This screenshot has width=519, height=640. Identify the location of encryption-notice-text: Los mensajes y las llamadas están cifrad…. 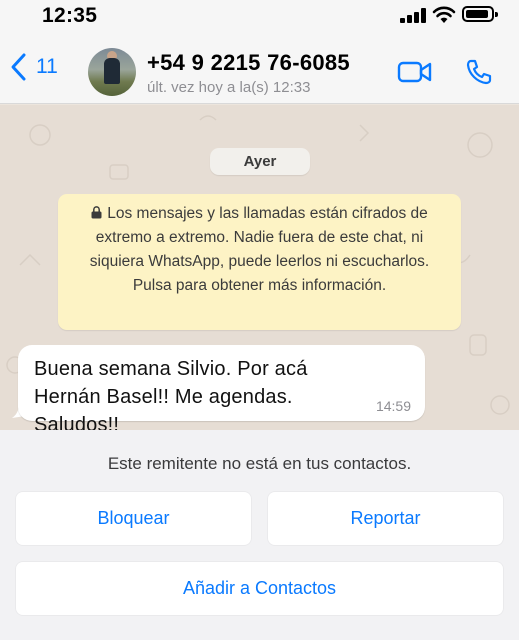
(259, 249).